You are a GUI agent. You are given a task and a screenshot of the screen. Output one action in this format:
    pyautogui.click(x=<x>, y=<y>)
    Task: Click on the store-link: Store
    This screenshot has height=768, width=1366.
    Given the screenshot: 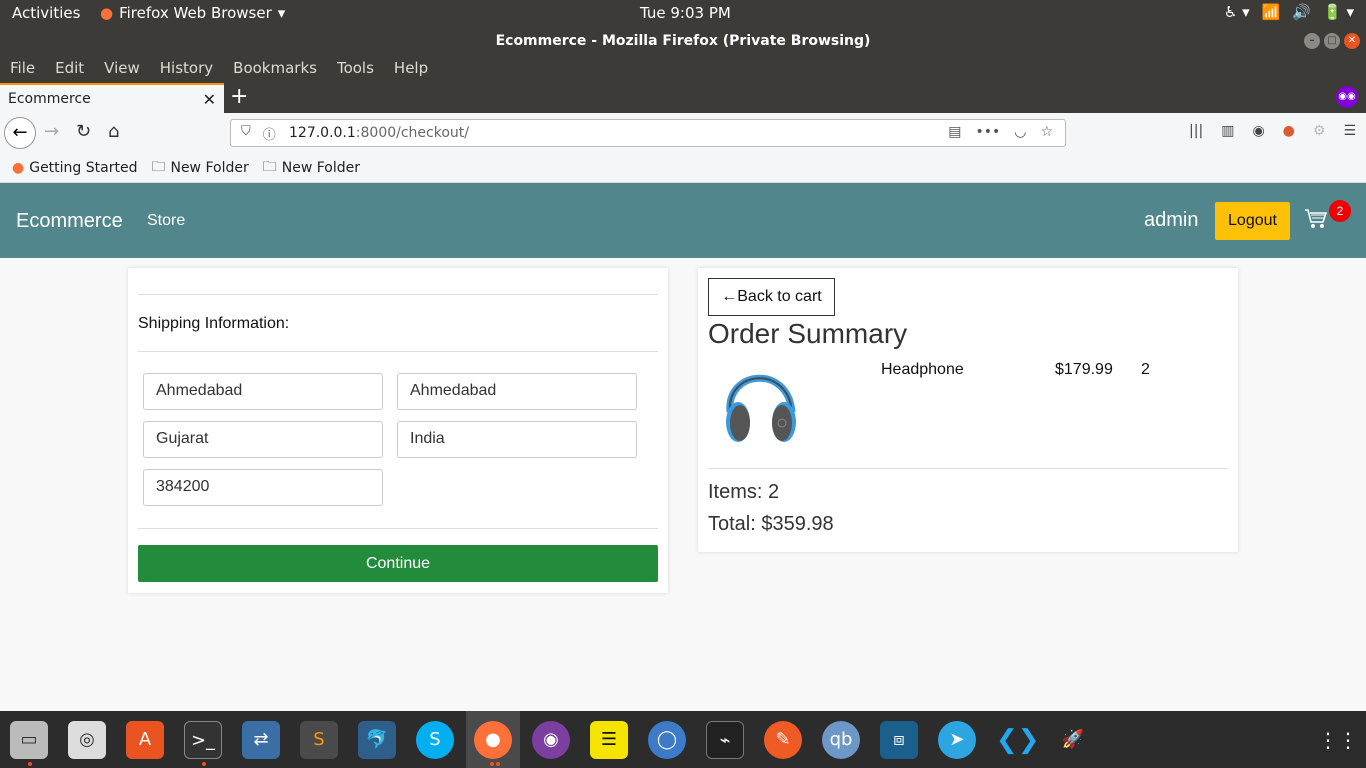 What is the action you would take?
    pyautogui.click(x=166, y=221)
    